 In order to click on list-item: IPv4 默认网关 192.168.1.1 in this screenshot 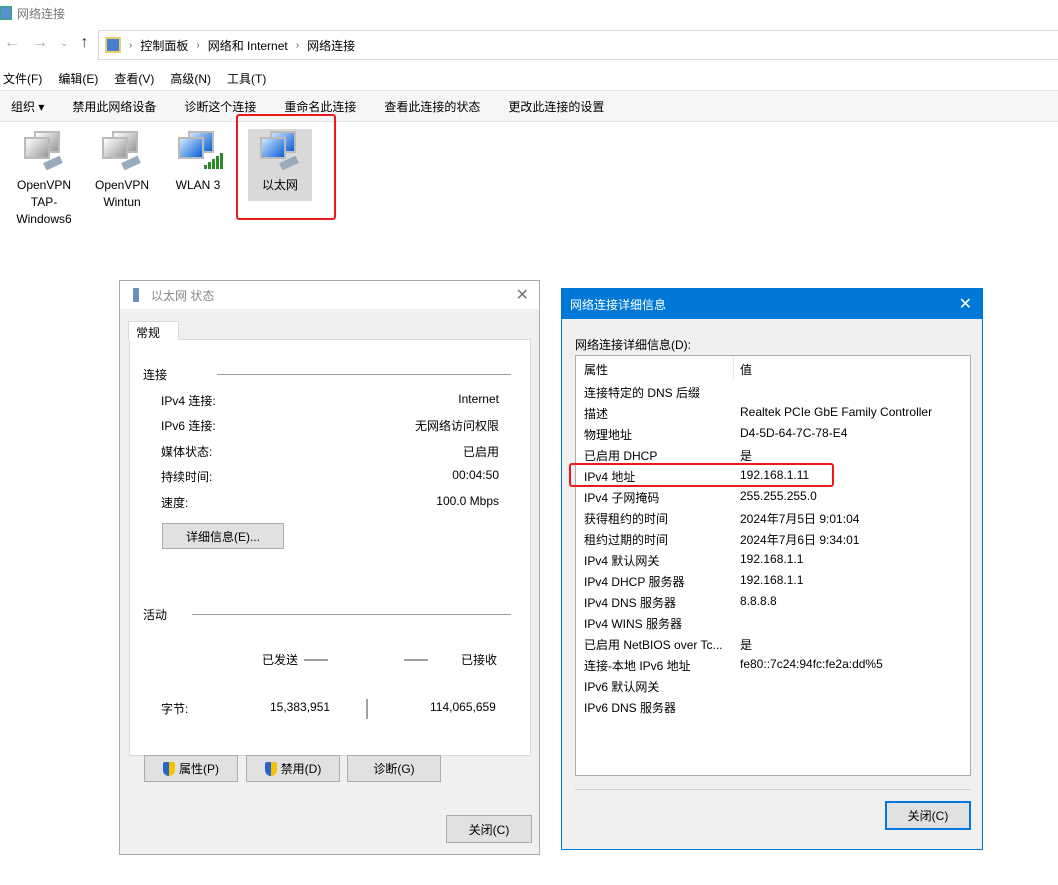, I will do `click(774, 560)`.